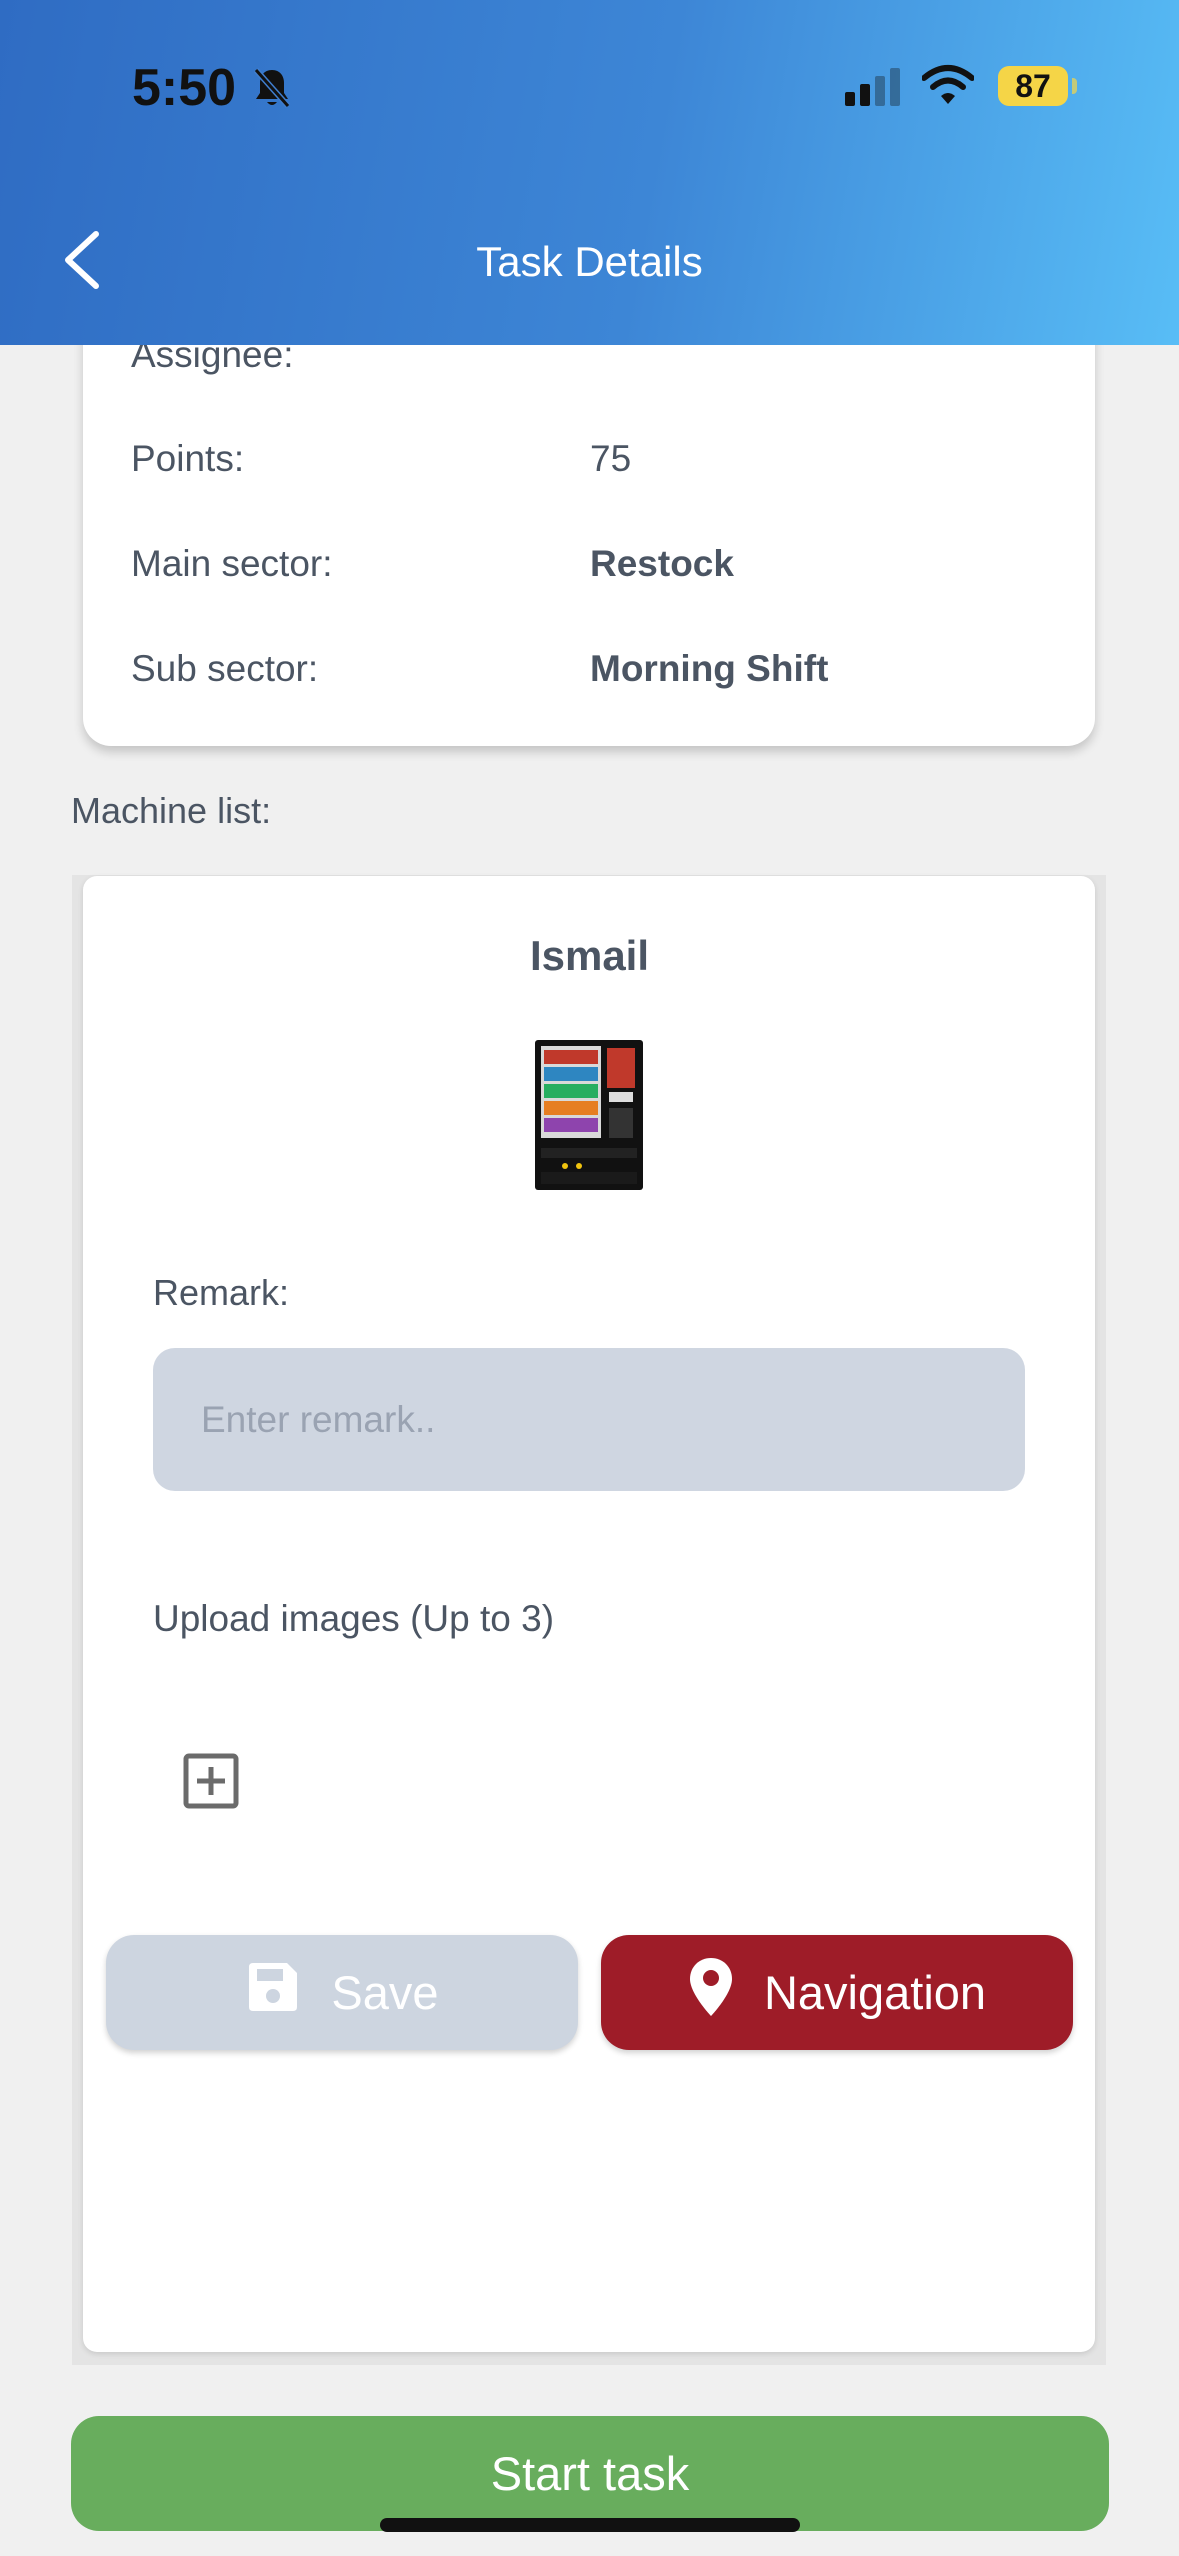 This screenshot has width=1179, height=2556. What do you see at coordinates (221, 1292) in the screenshot?
I see `remark-label: Remark:` at bounding box center [221, 1292].